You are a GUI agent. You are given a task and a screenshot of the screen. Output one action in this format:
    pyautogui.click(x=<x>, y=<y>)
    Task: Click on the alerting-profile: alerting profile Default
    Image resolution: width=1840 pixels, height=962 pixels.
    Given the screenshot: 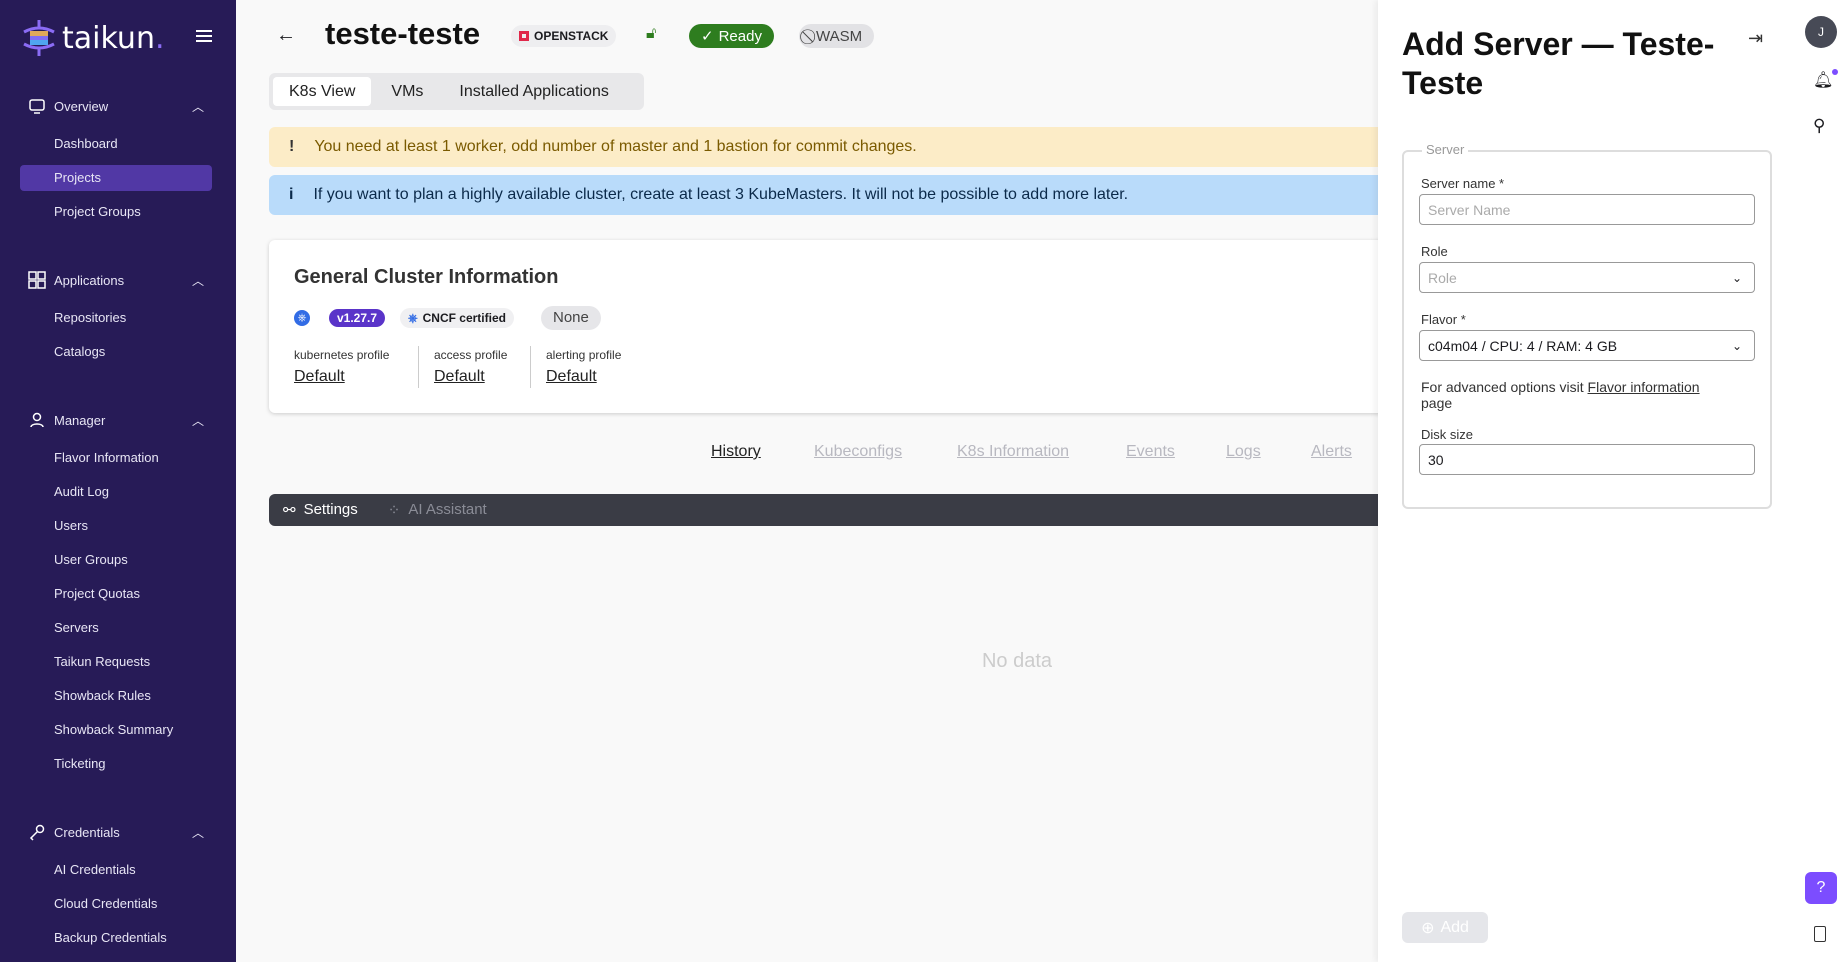 What is the action you would take?
    pyautogui.click(x=583, y=367)
    